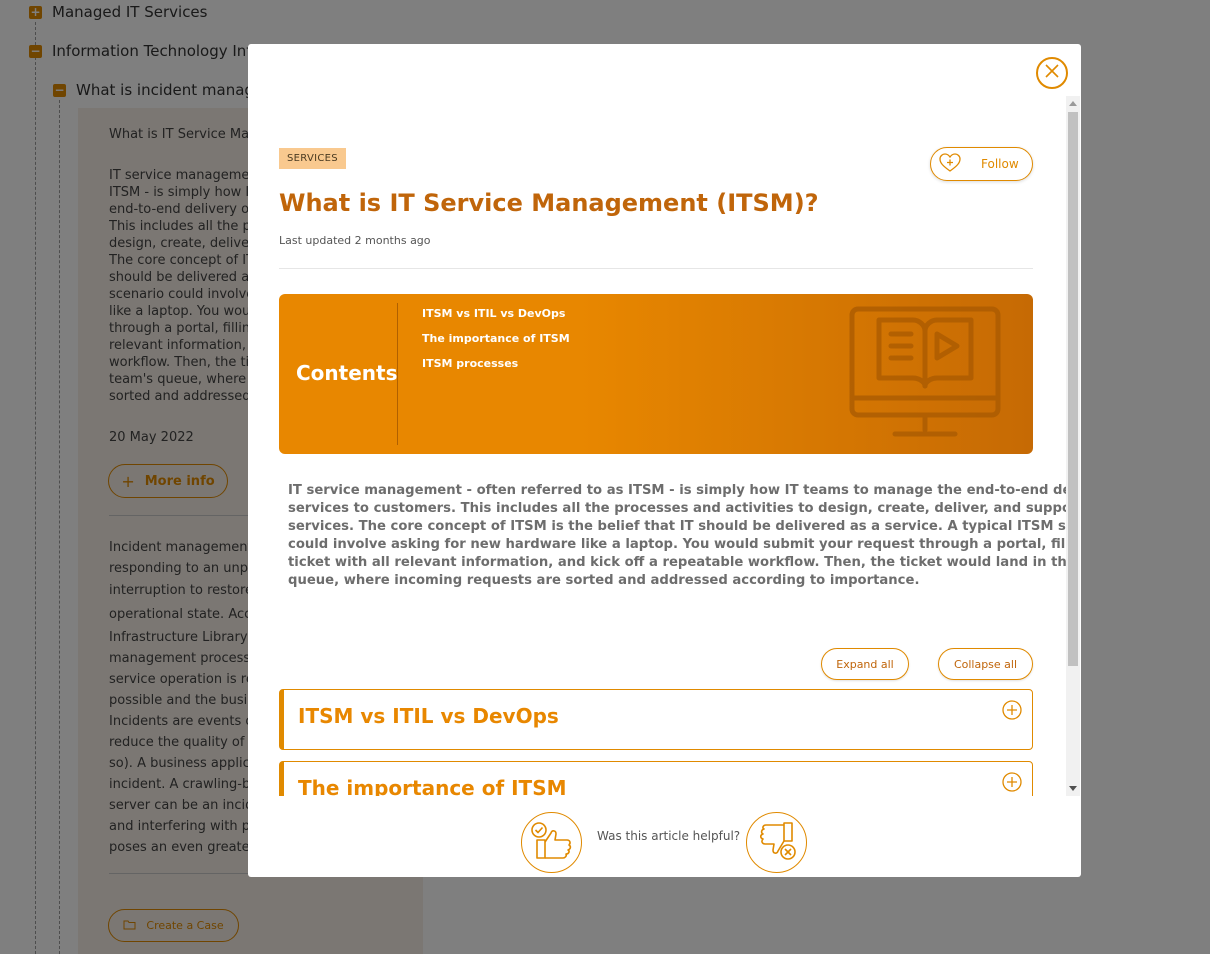 The image size is (1210, 954). I want to click on close-button, so click(1052, 73).